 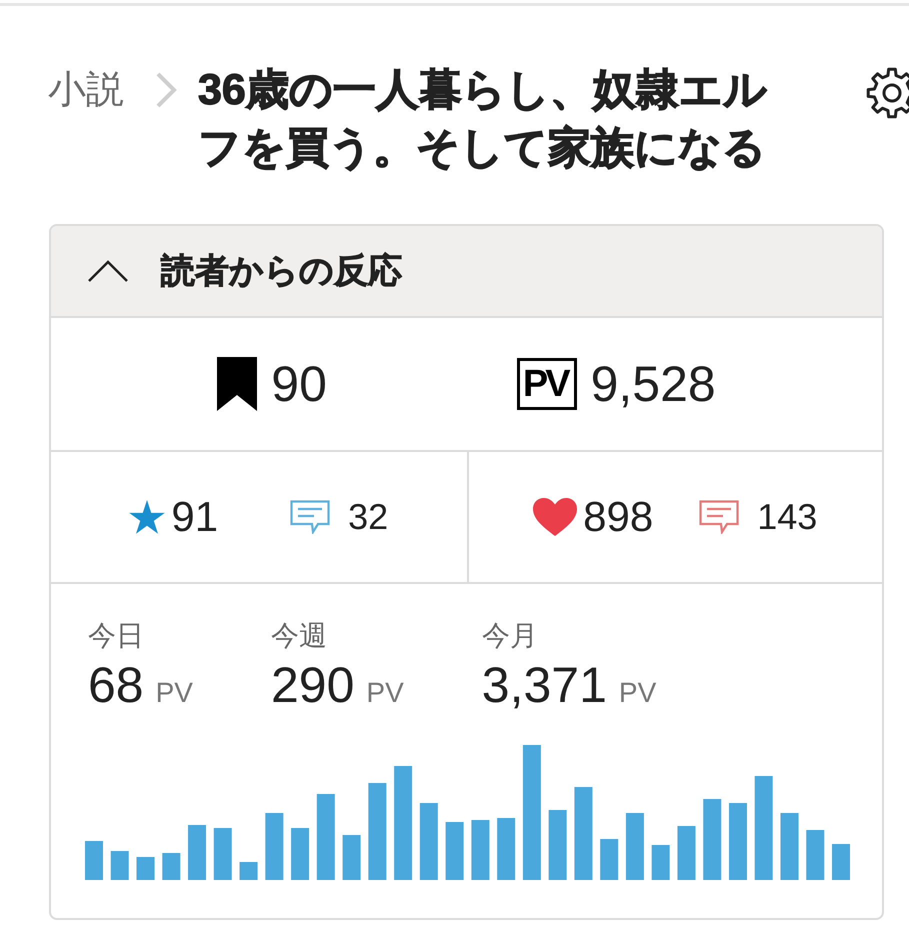 What do you see at coordinates (194, 517) in the screenshot?
I see `star-count: 91` at bounding box center [194, 517].